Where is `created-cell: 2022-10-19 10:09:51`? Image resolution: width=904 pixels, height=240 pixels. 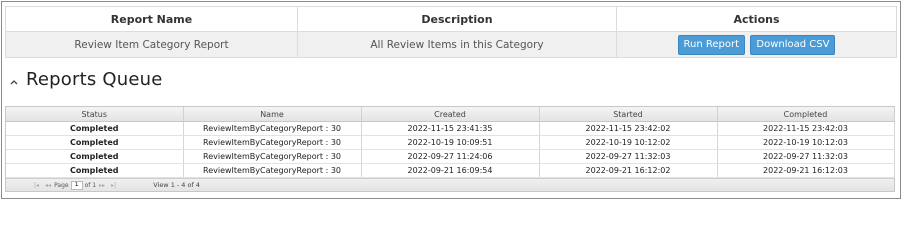
created-cell: 2022-10-19 10:09:51 is located at coordinates (450, 142).